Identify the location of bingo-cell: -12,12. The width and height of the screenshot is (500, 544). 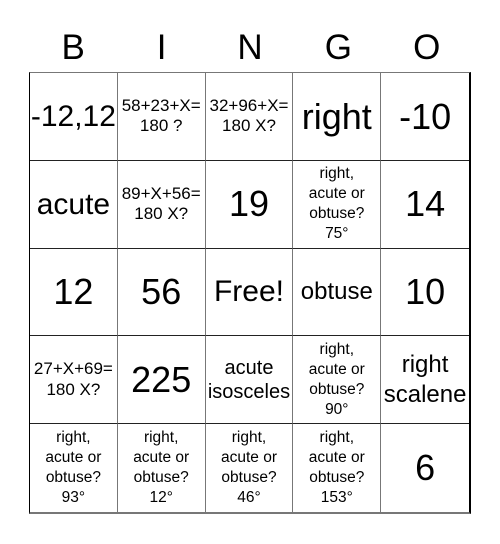
(74, 117).